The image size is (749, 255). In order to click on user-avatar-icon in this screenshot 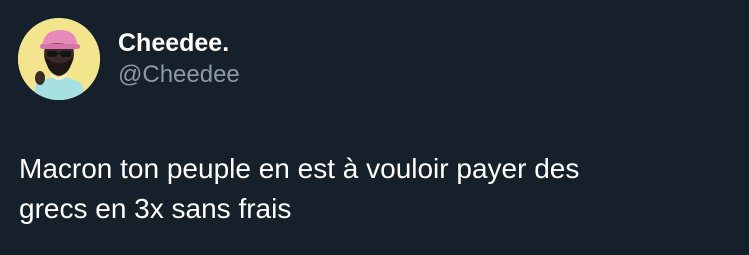, I will do `click(59, 59)`.